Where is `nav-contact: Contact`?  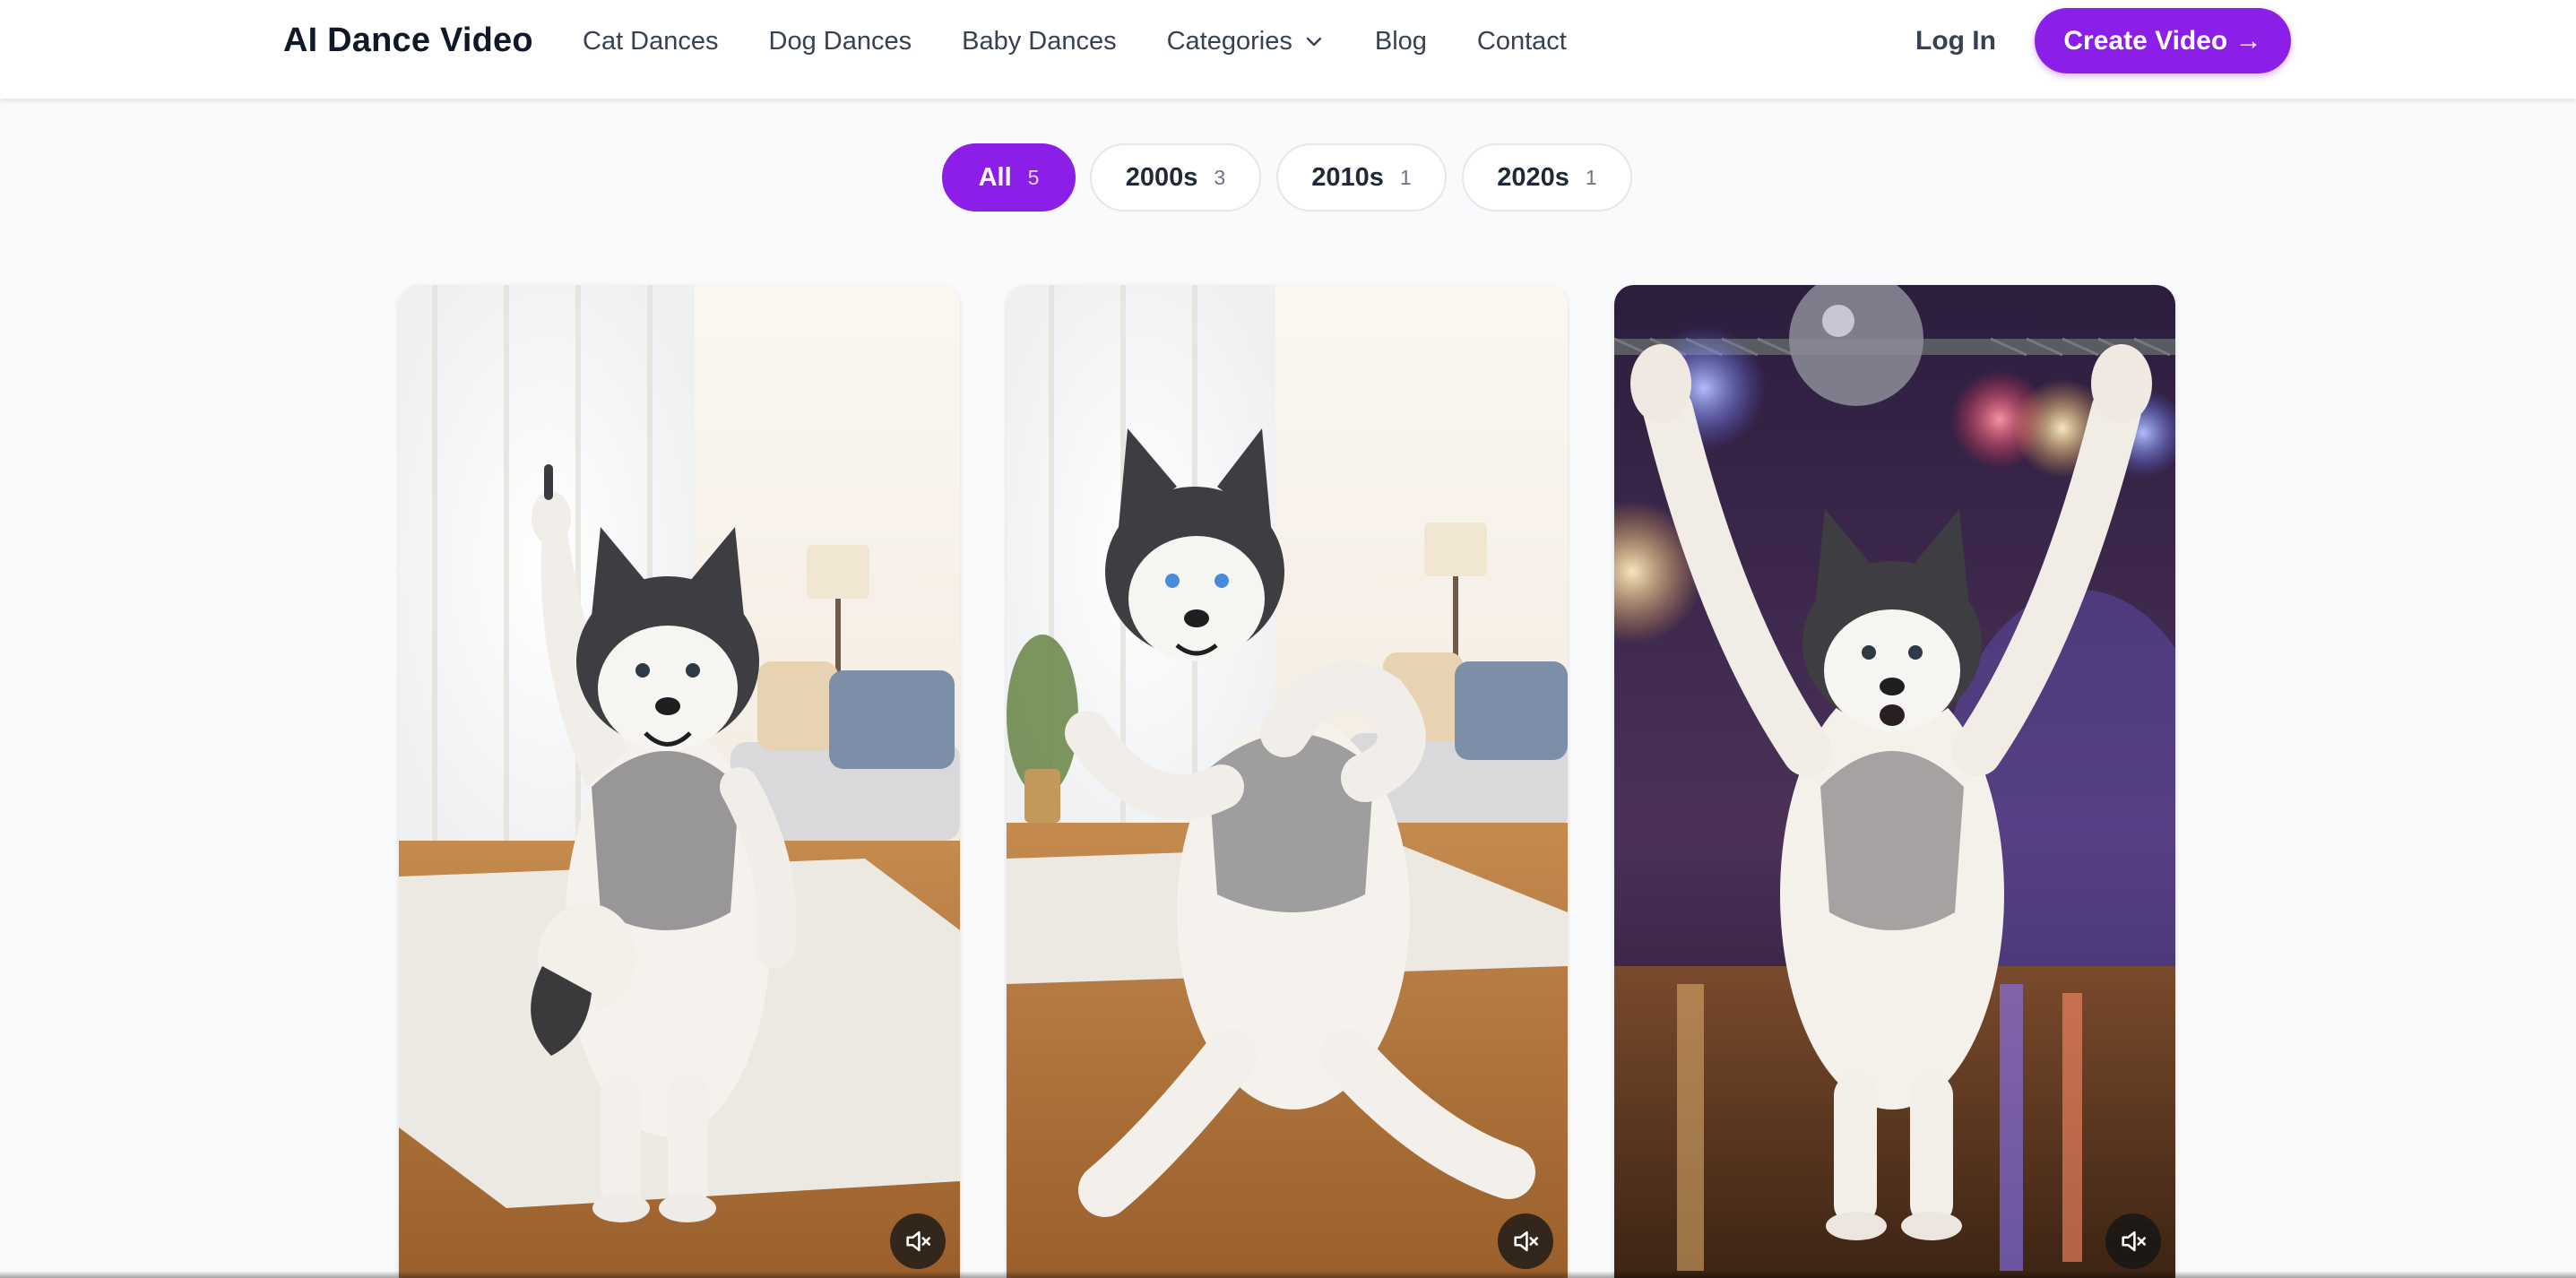 nav-contact: Contact is located at coordinates (1522, 41).